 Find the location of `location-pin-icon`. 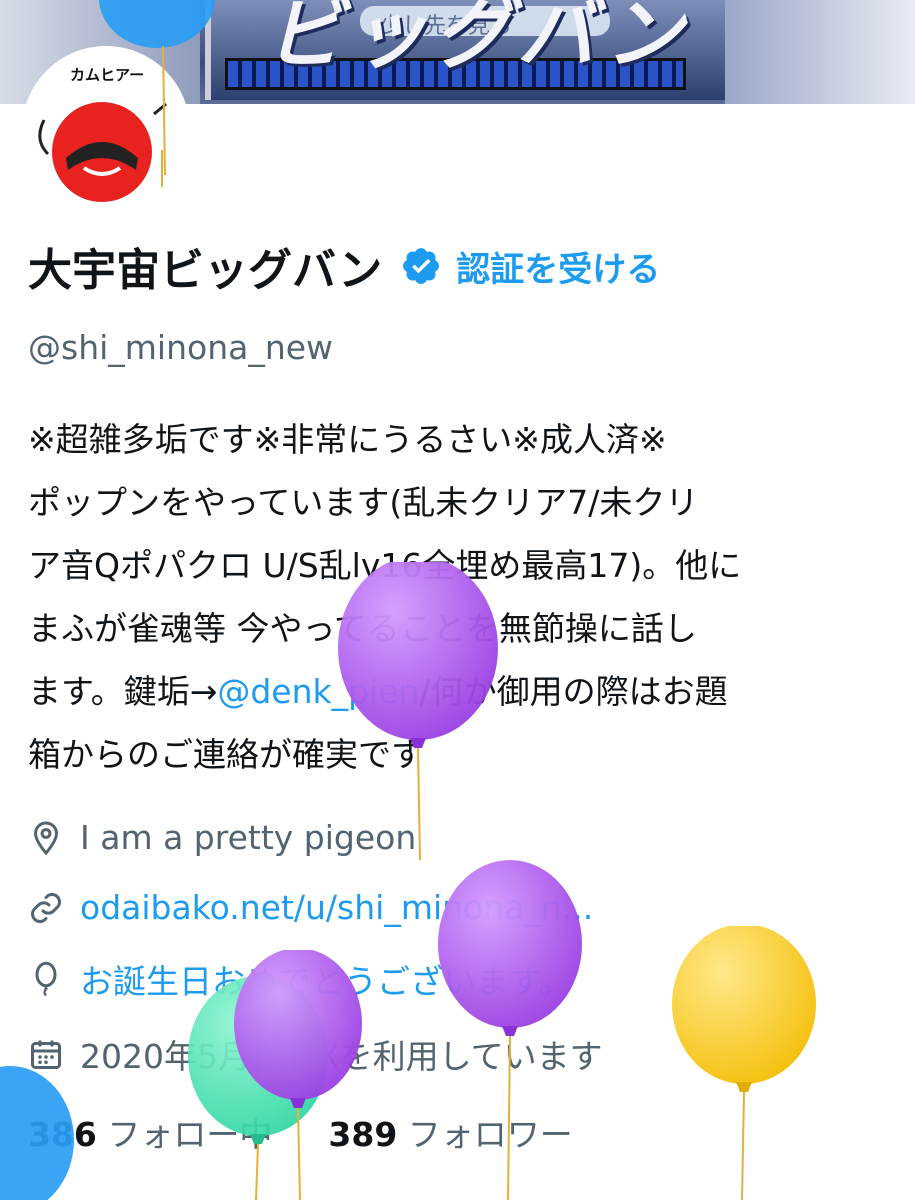

location-pin-icon is located at coordinates (46, 837).